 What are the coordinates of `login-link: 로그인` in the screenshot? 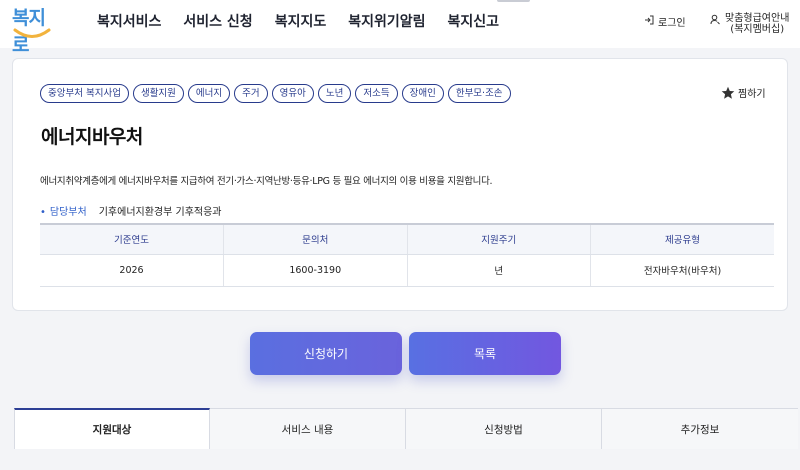 It's located at (665, 21).